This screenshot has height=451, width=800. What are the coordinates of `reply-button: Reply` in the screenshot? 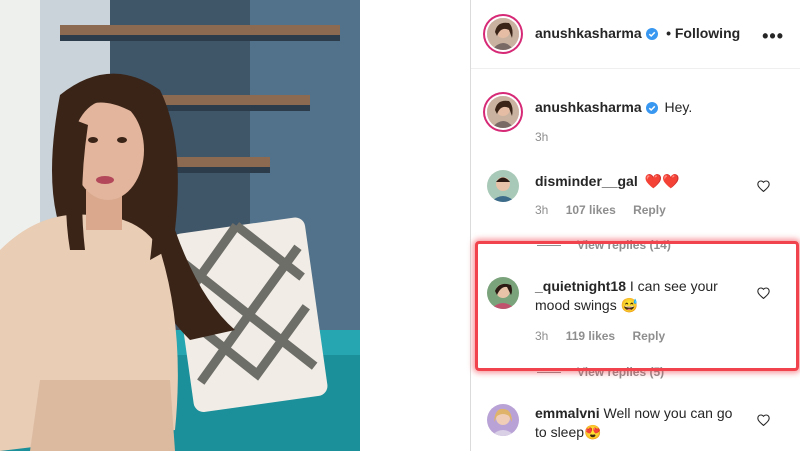 It's located at (649, 210).